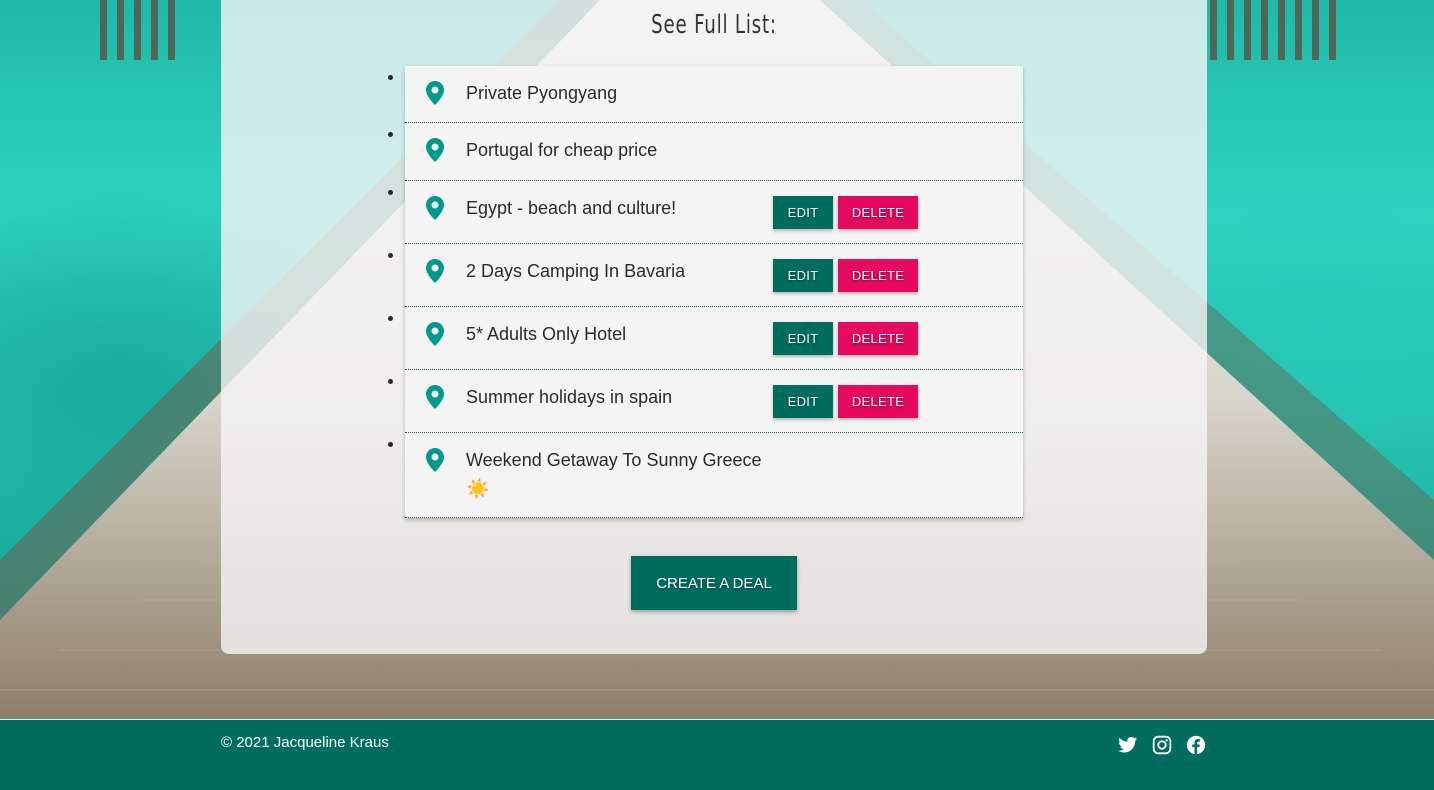  I want to click on copyright-text: © 2021 Jacqueline Kraus, so click(305, 742).